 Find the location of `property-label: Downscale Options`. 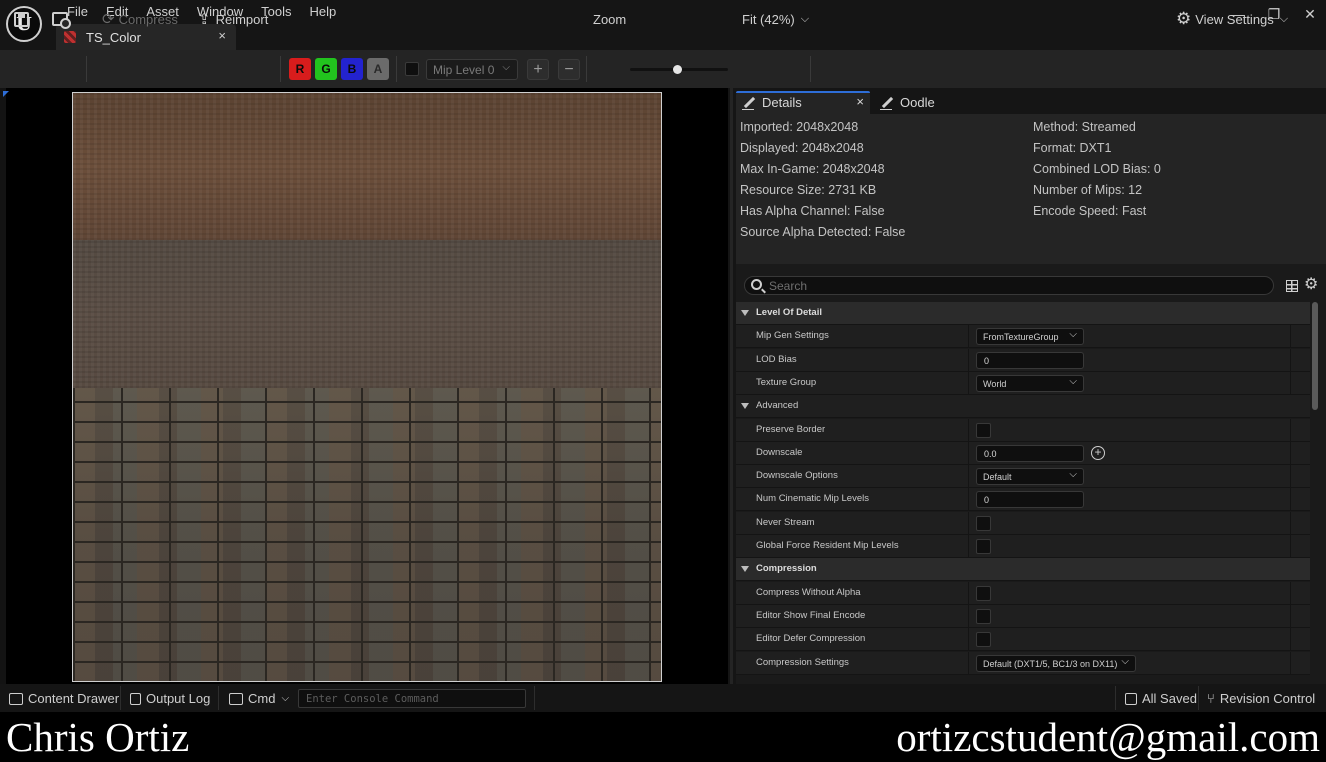

property-label: Downscale Options is located at coordinates (797, 476).